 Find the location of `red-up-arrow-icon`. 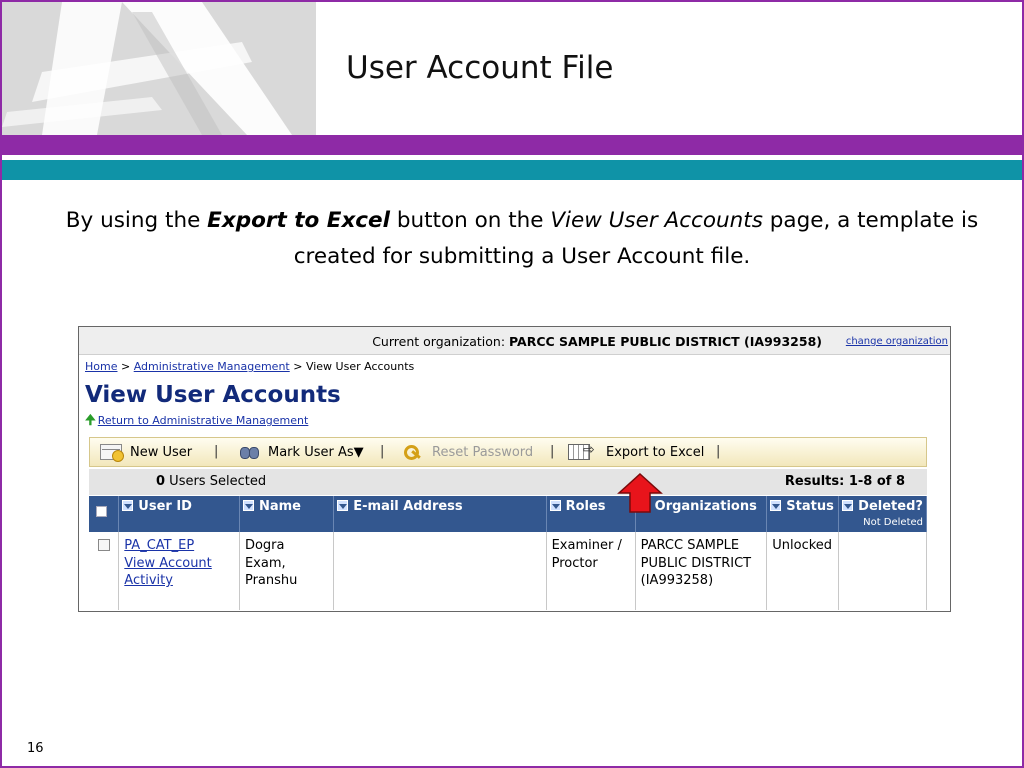

red-up-arrow-icon is located at coordinates (640, 493).